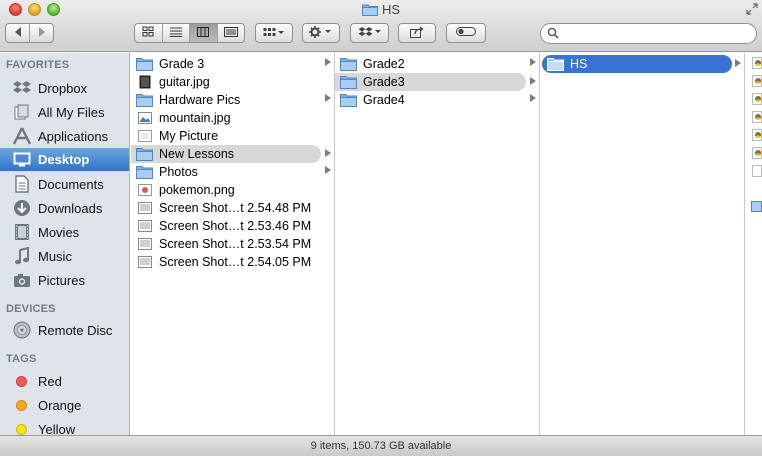 The width and height of the screenshot is (762, 456). What do you see at coordinates (18, 33) in the screenshot?
I see `back-button` at bounding box center [18, 33].